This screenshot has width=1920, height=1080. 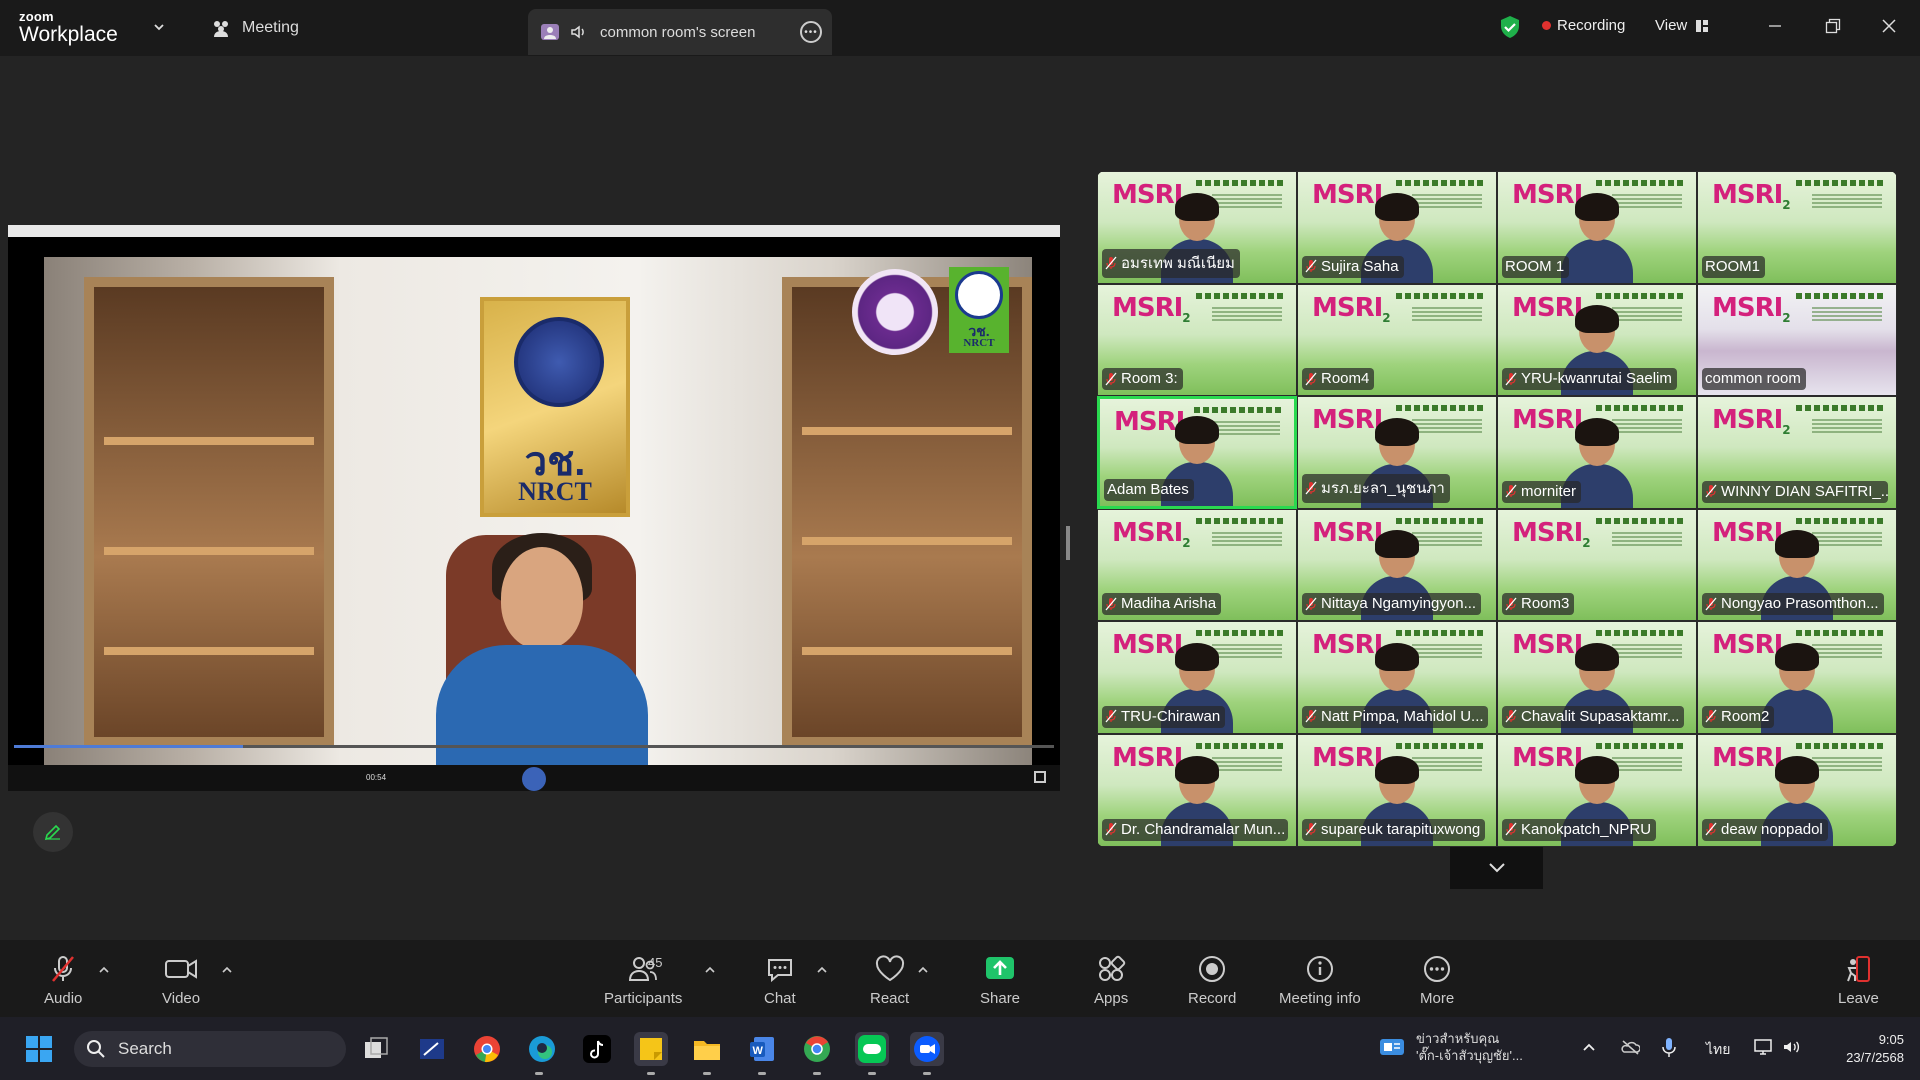 I want to click on participant-name: Adam Bates, so click(x=1148, y=489).